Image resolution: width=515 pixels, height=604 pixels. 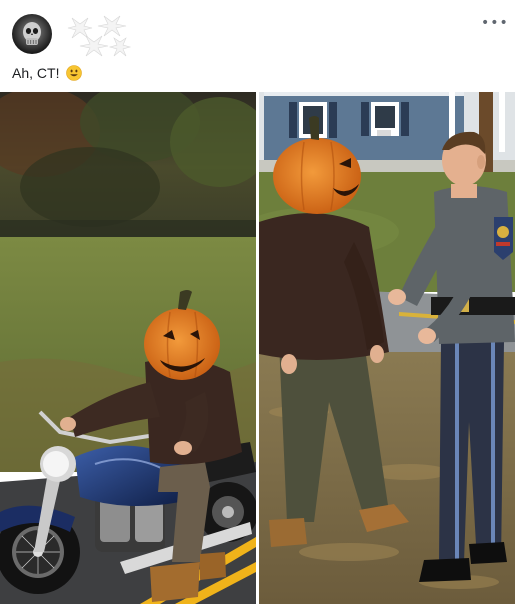 I want to click on author-name-redacted, so click(x=99, y=36).